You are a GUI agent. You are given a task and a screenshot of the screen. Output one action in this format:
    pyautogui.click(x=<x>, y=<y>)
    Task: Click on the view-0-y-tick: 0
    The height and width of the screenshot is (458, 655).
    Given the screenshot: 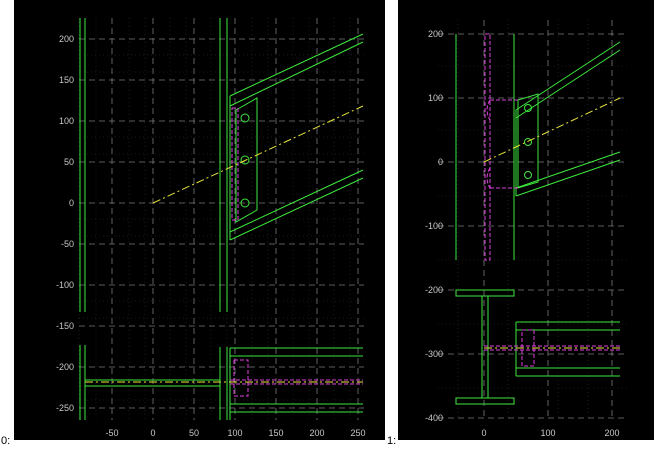 What is the action you would take?
    pyautogui.click(x=71, y=203)
    